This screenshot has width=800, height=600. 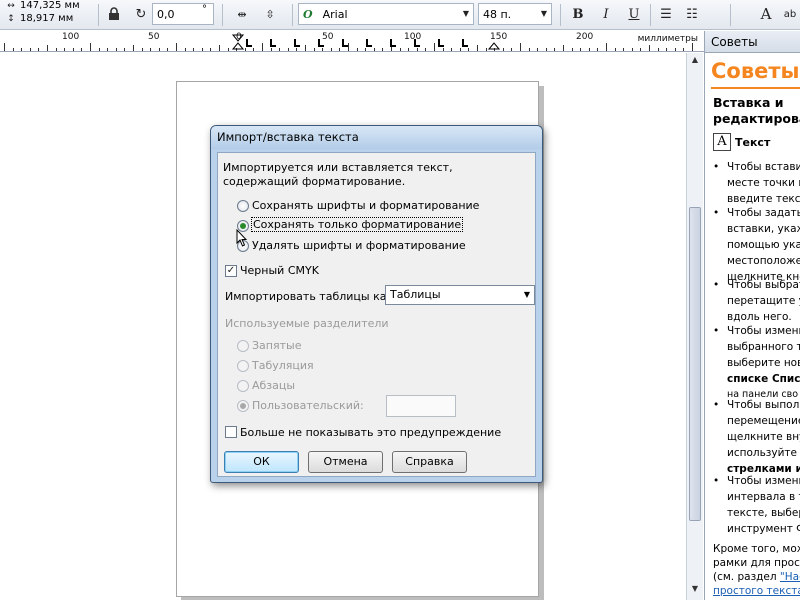 I want to click on height-arrow-icon: ↕, so click(x=11, y=18).